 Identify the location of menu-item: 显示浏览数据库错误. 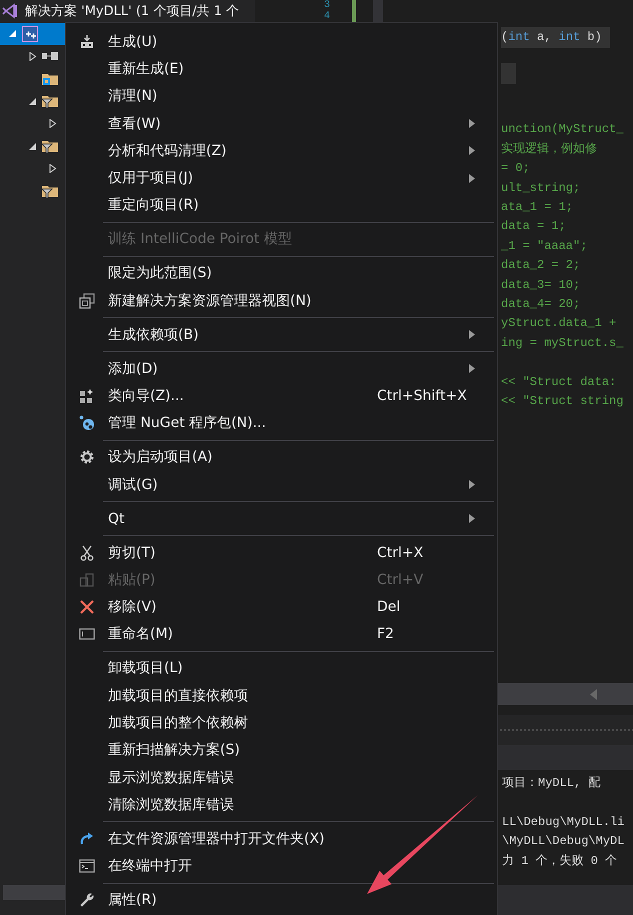
(281, 778).